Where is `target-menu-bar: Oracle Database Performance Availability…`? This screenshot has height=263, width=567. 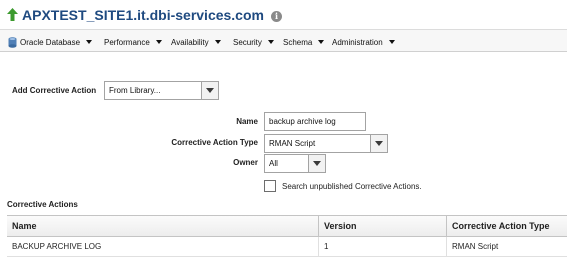 target-menu-bar: Oracle Database Performance Availability… is located at coordinates (283, 40).